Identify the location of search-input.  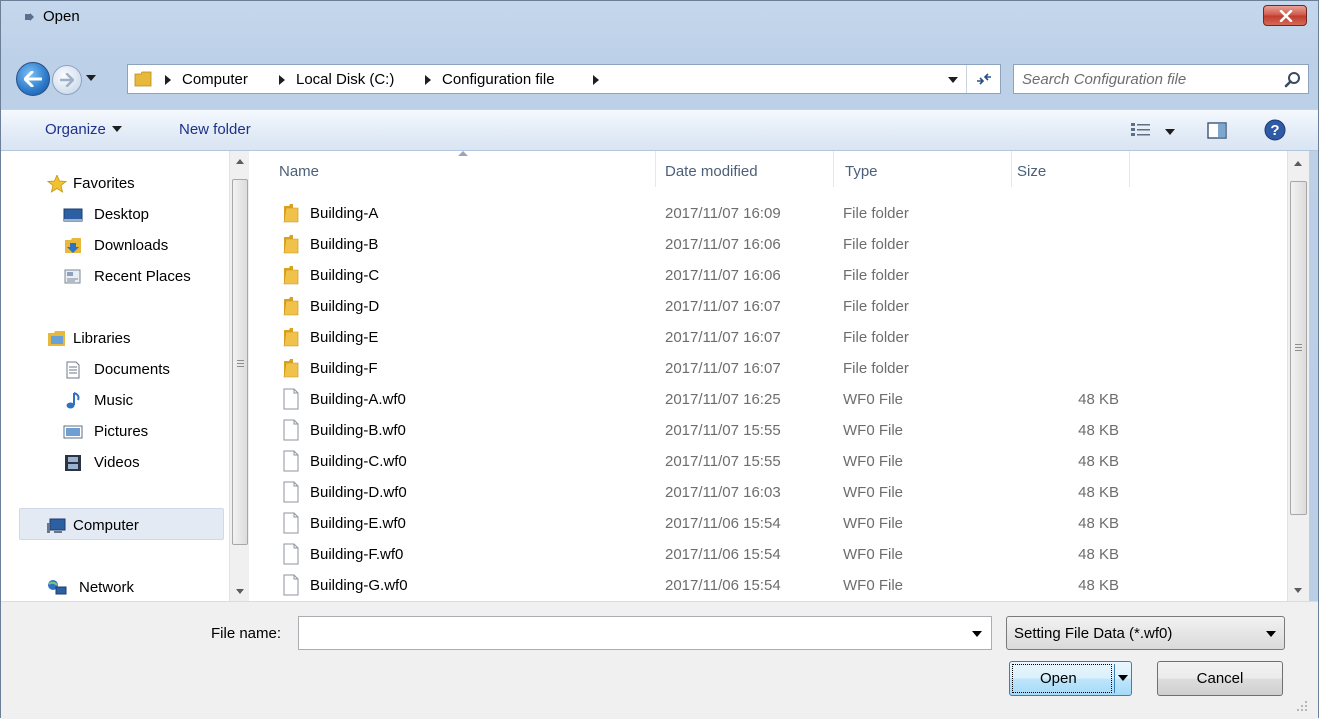
(1147, 79).